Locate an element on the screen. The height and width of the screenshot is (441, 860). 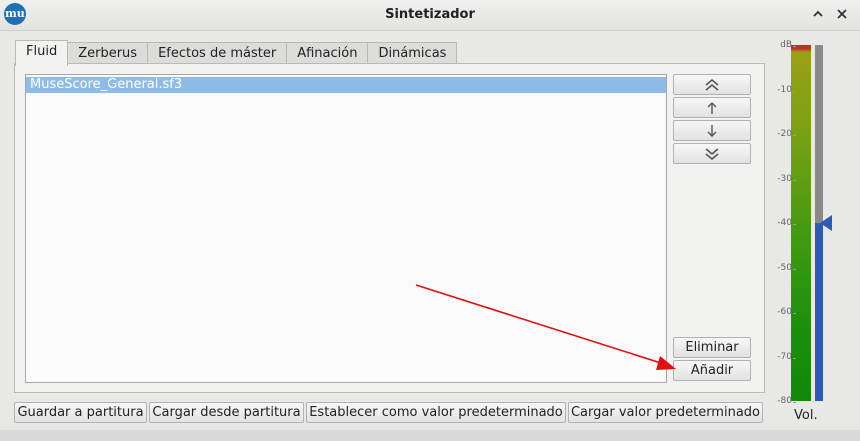
double-chevron-up-icon is located at coordinates (712, 84).